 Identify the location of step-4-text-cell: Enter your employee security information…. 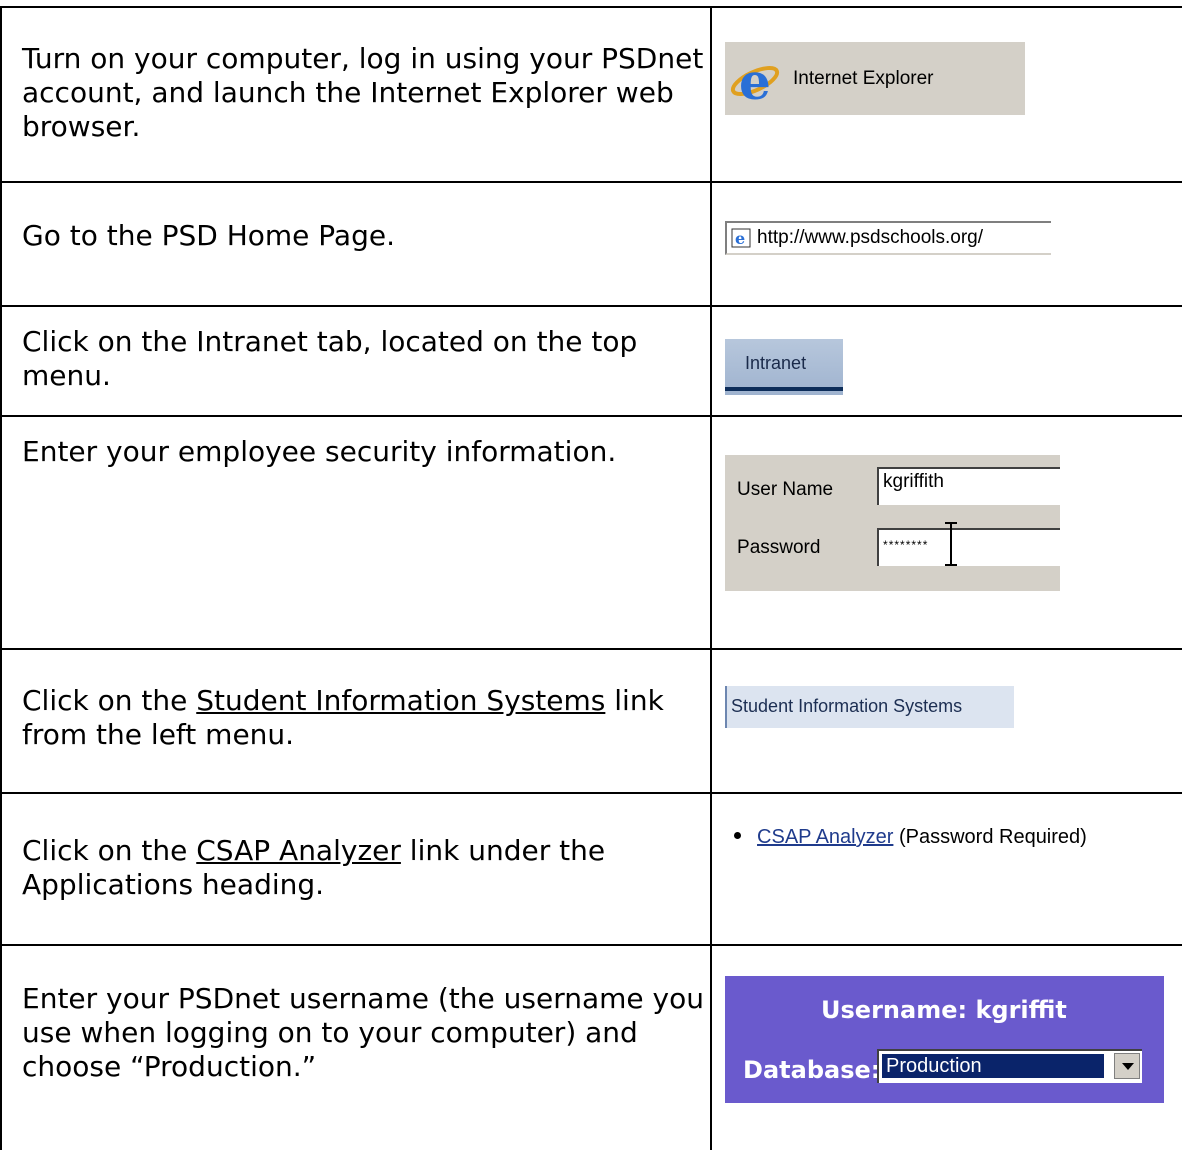
(356, 532).